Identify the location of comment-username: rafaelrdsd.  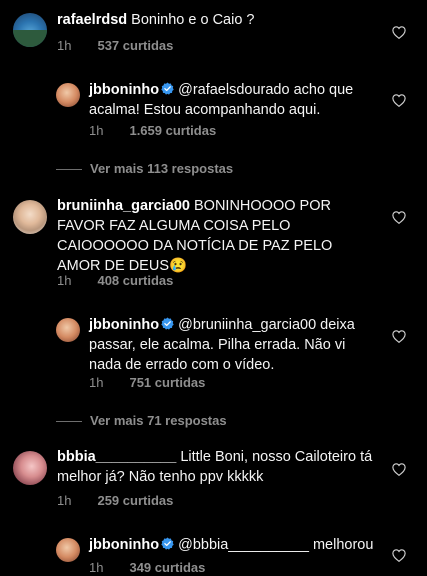
(92, 20).